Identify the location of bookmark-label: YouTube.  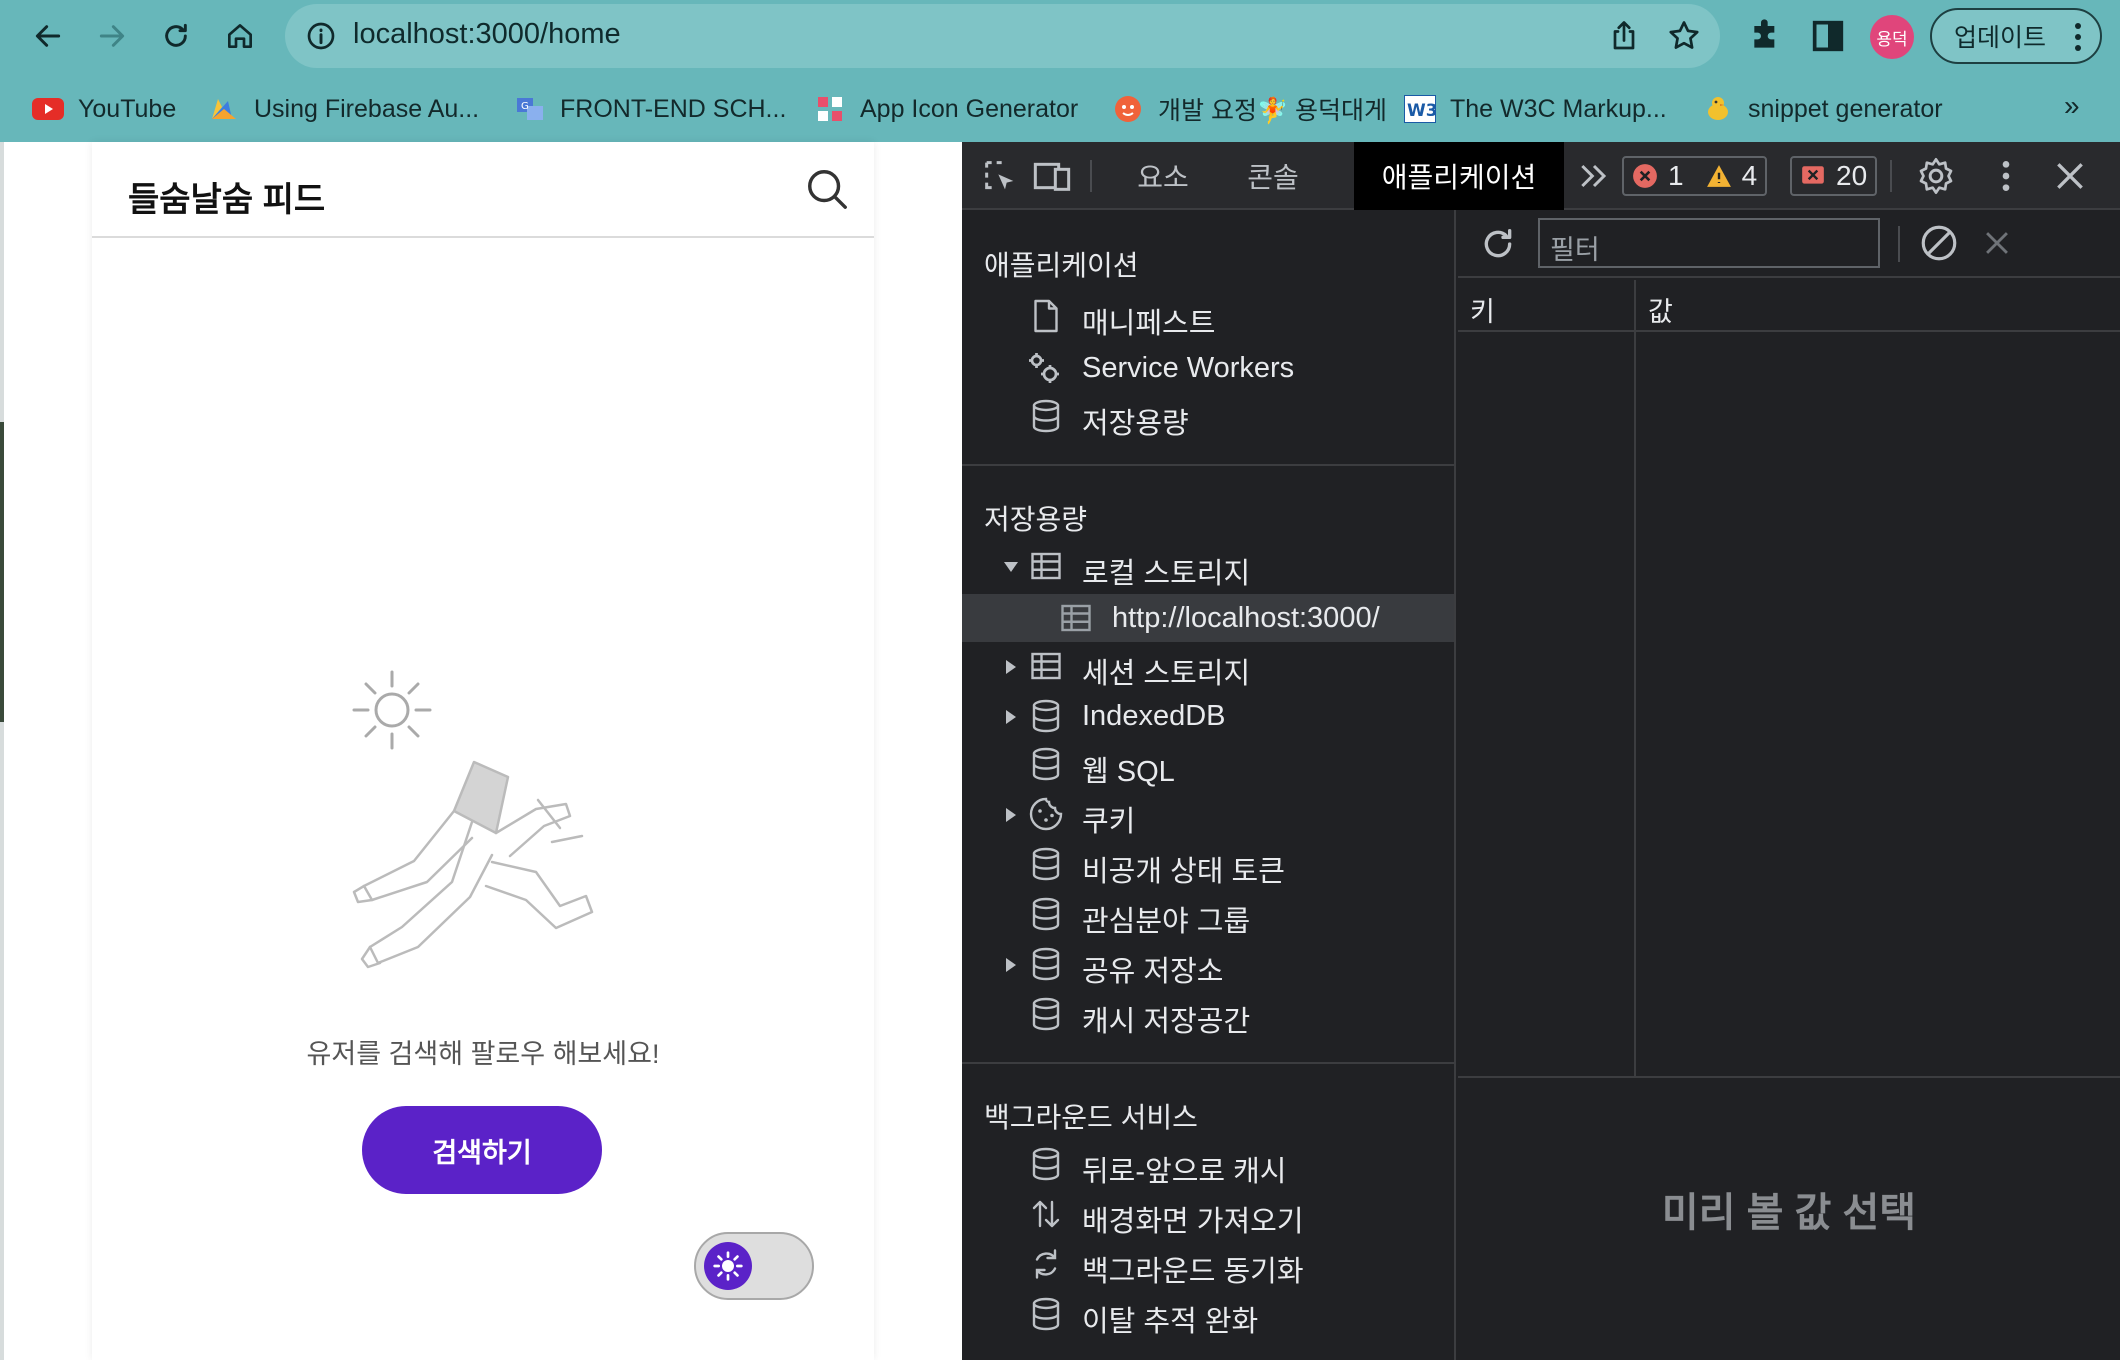
(127, 108).